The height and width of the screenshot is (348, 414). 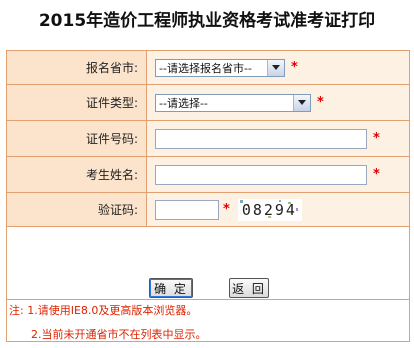 I want to click on confirm-button: 确 定, so click(x=171, y=288).